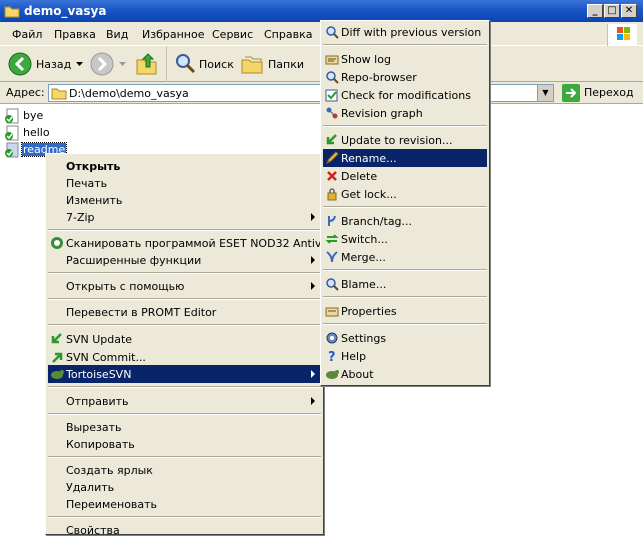  What do you see at coordinates (612, 11) in the screenshot?
I see `maximize-button: □` at bounding box center [612, 11].